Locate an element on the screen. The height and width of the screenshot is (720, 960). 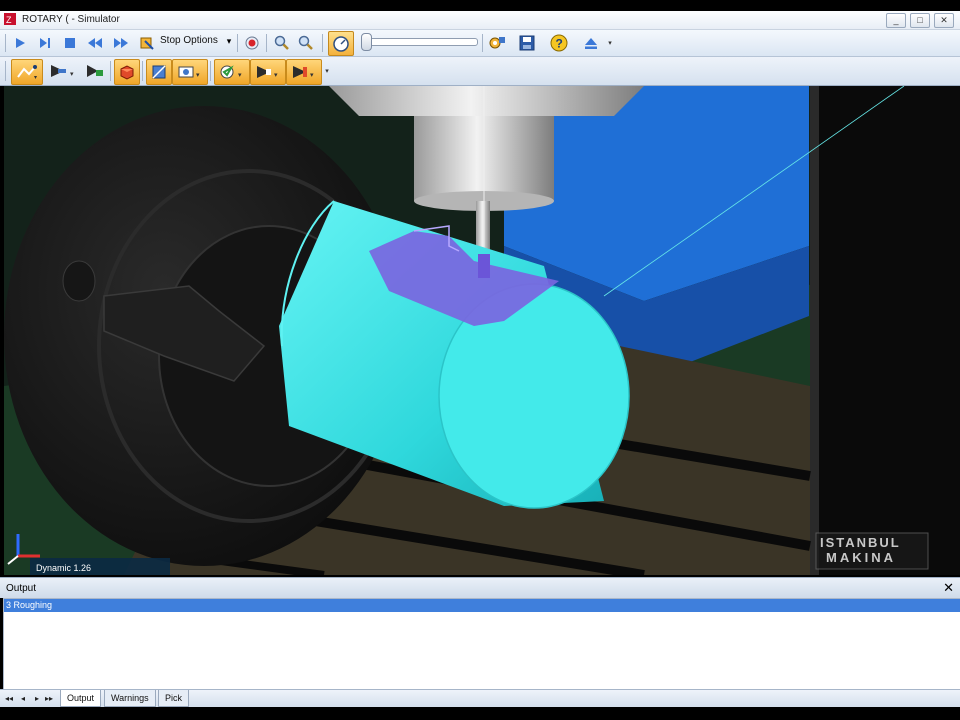
record-button is located at coordinates (252, 43).